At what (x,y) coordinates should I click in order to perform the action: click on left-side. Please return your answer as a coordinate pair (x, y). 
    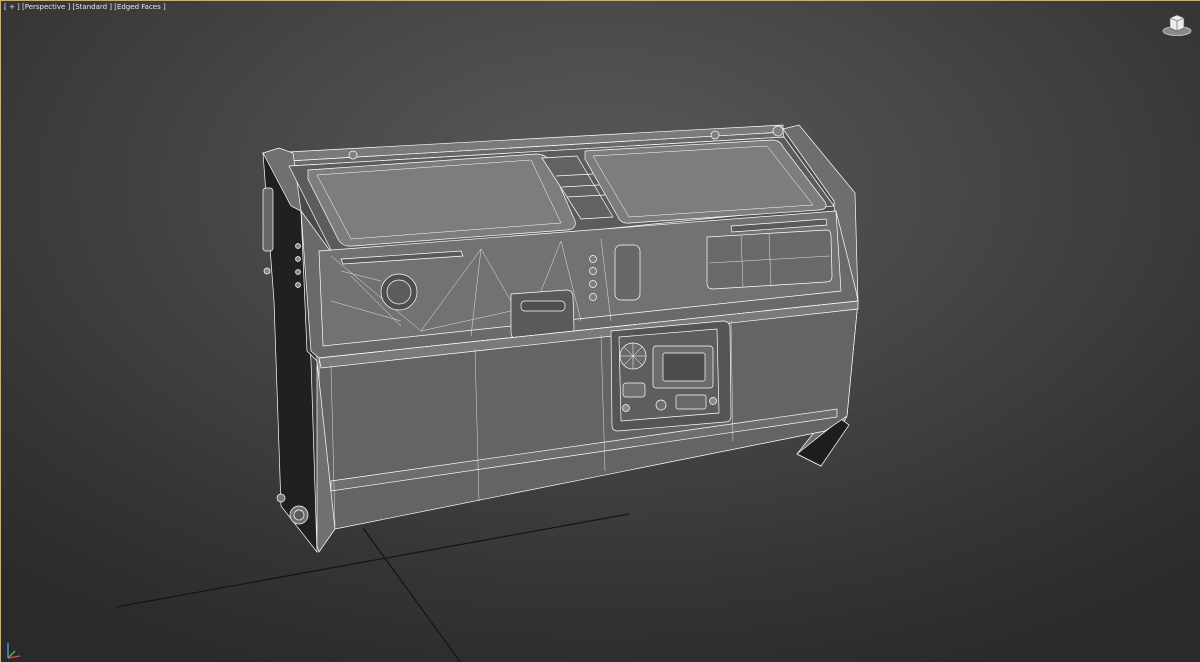
    Looking at the image, I should click on (290, 350).